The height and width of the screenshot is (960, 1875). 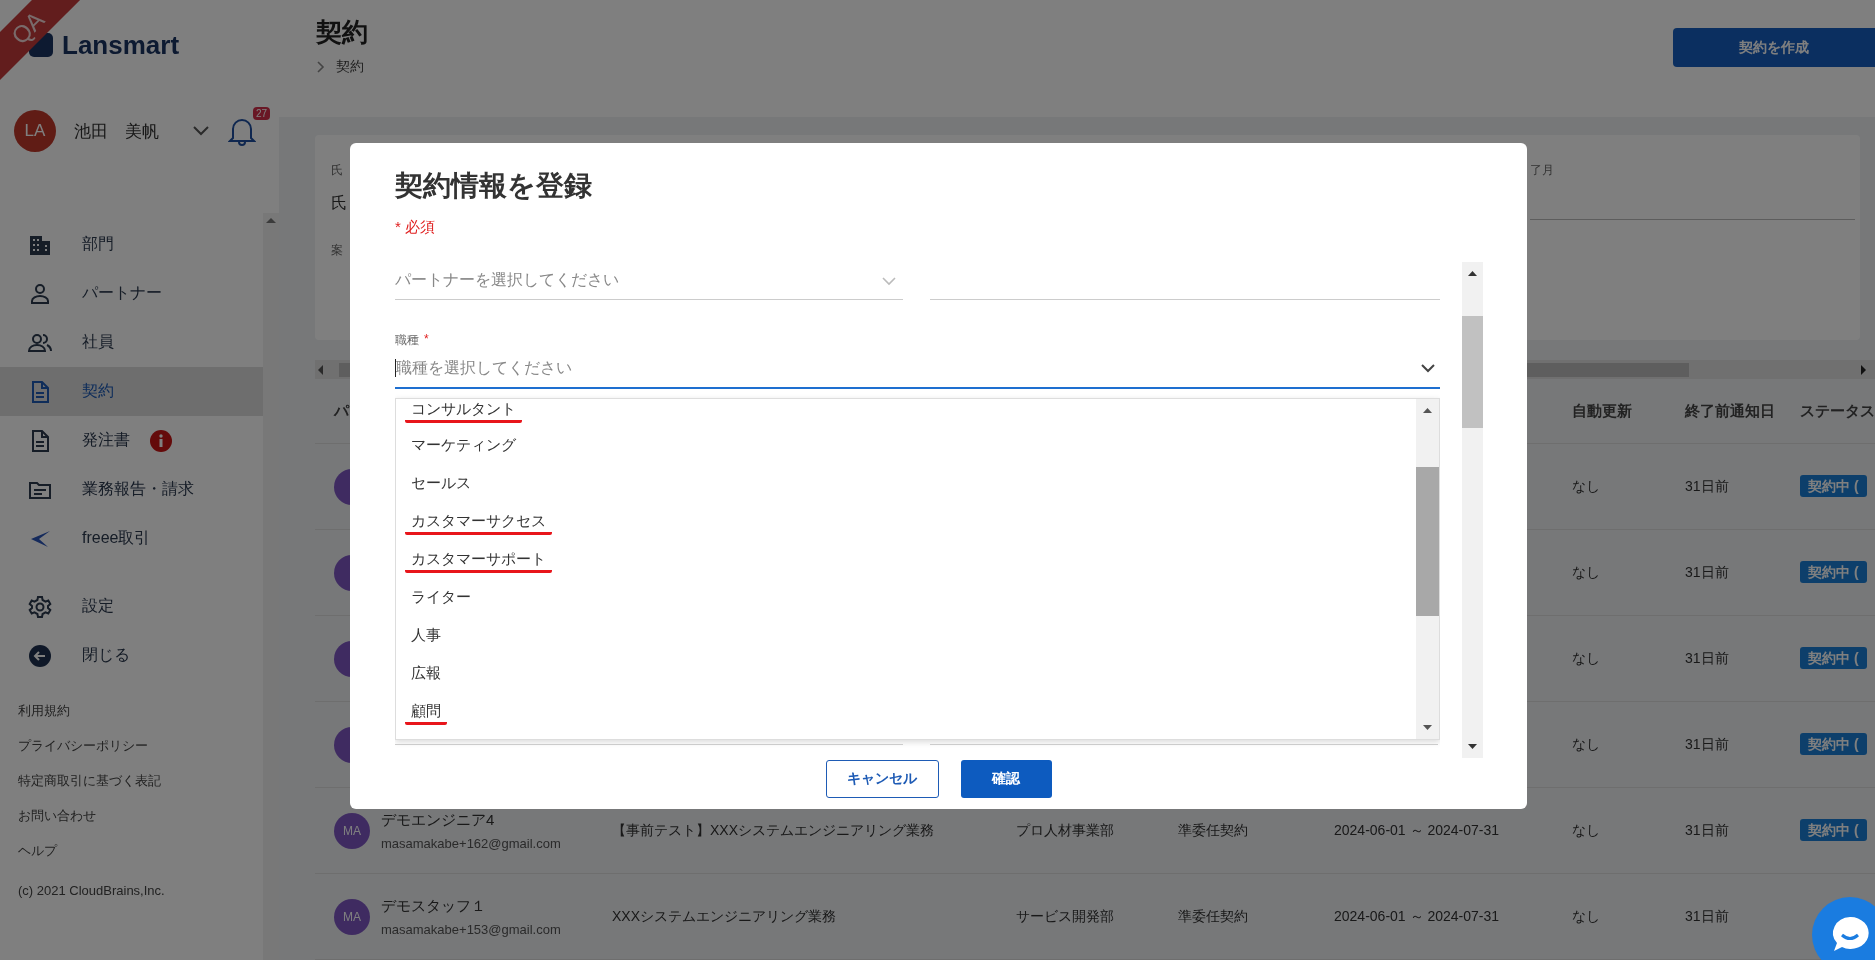 I want to click on chevron-right-icon, so click(x=321, y=67).